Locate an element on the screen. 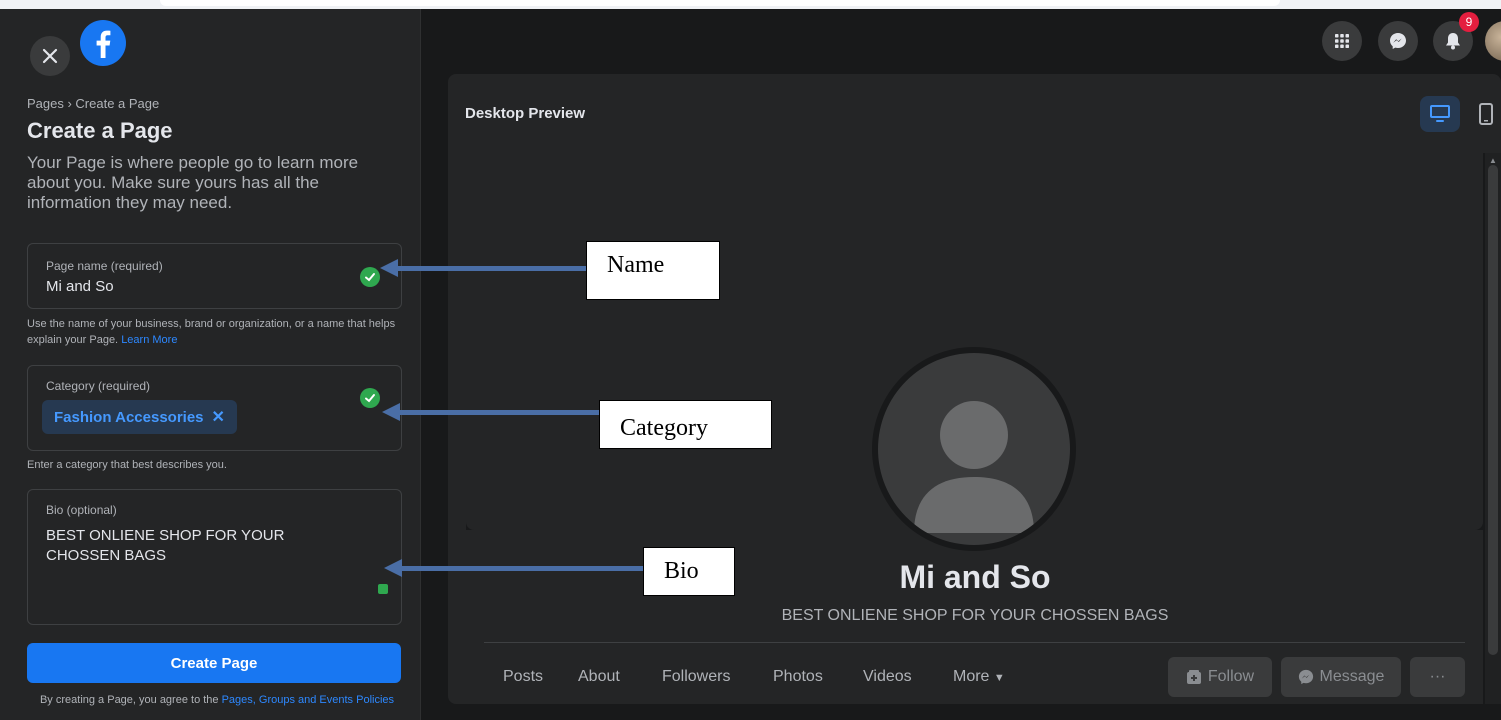  category-label: Category (required) is located at coordinates (98, 386).